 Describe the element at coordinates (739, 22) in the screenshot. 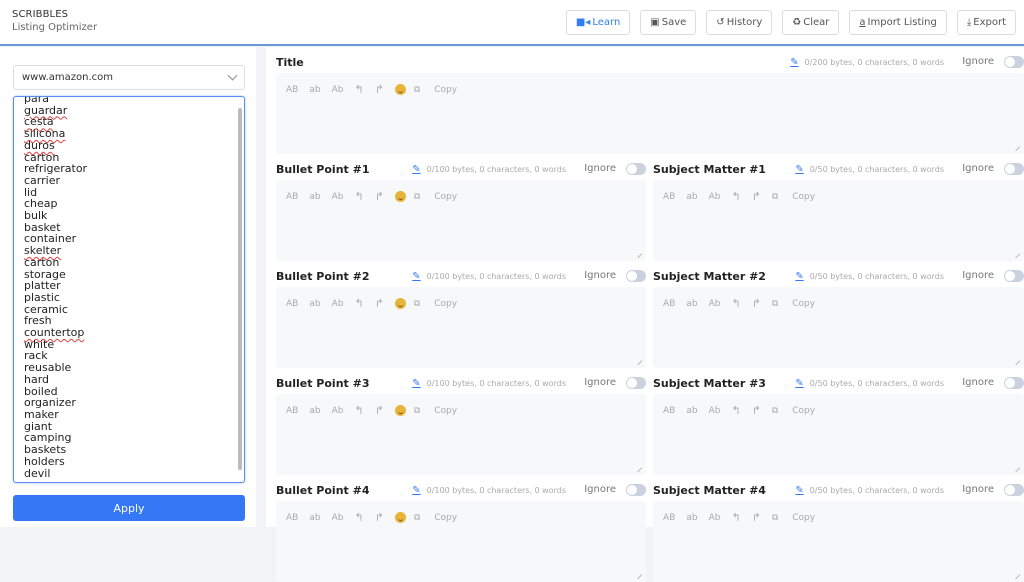

I see `history-button: ↺ History` at that location.